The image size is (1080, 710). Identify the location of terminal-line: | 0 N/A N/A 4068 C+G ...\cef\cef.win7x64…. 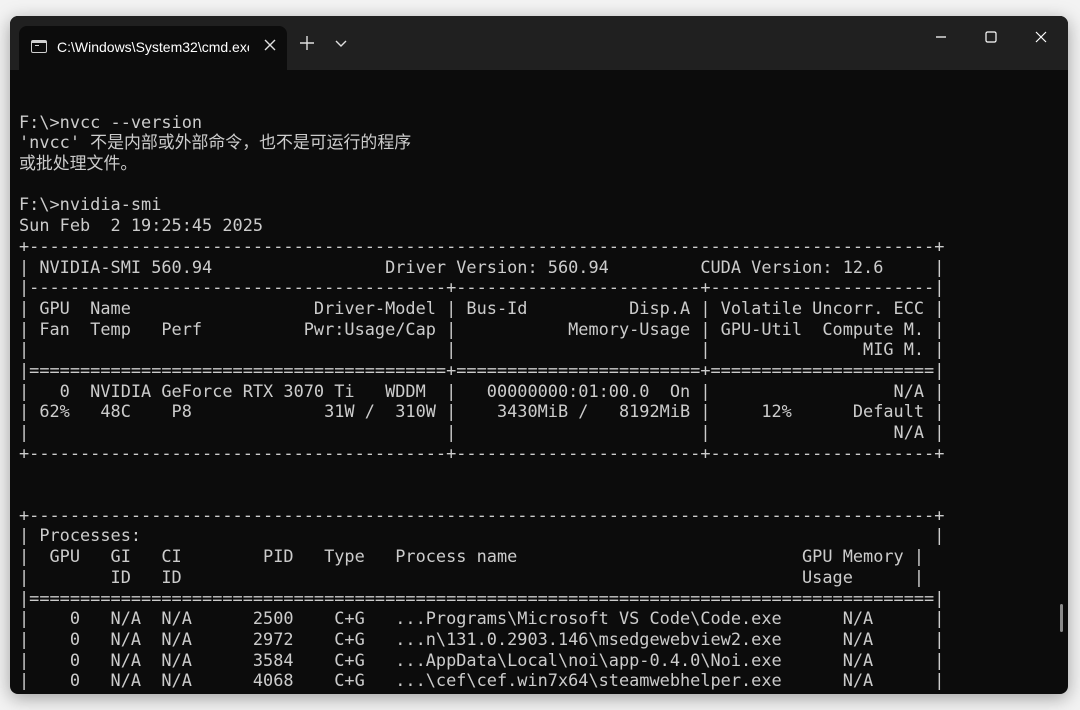
(482, 680).